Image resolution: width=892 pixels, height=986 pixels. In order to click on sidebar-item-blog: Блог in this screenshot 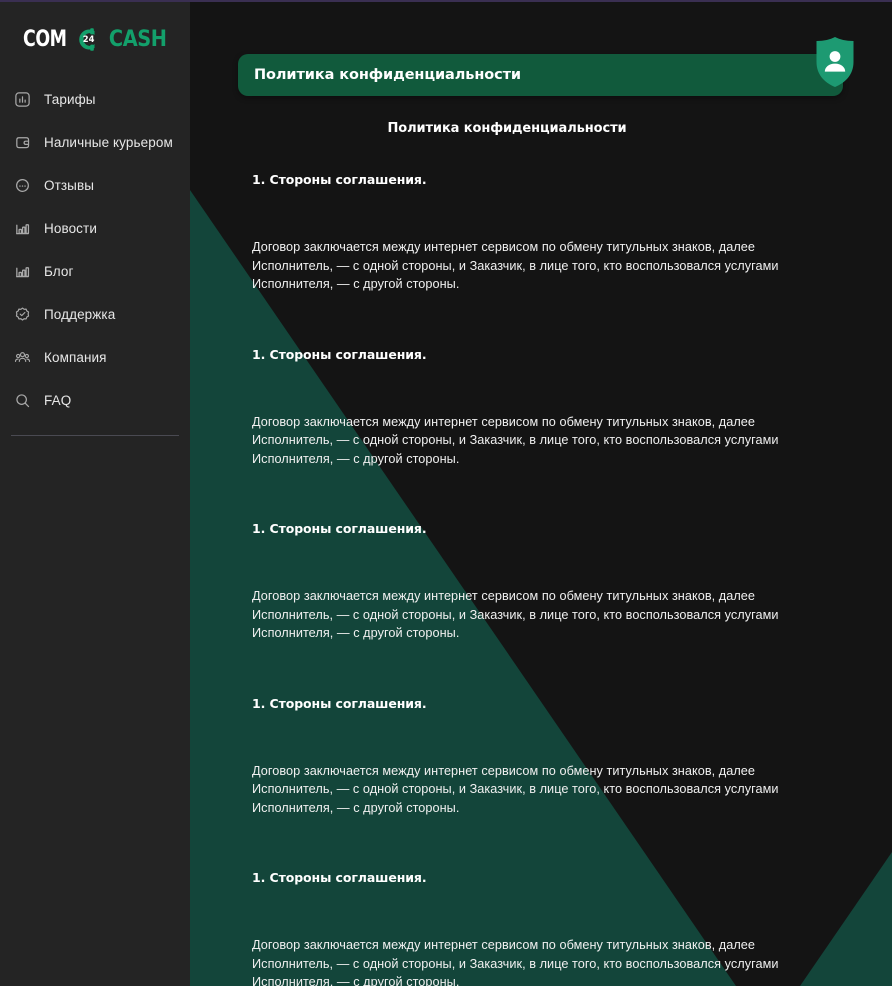, I will do `click(95, 271)`.